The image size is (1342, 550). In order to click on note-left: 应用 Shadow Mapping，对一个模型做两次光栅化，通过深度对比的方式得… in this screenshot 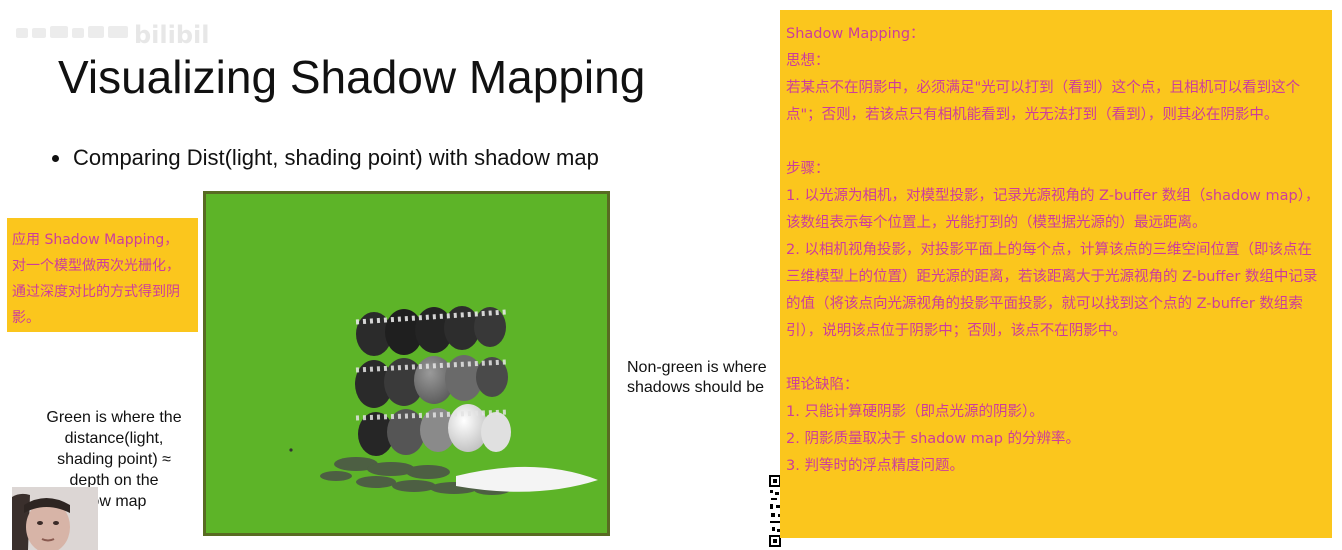, I will do `click(102, 275)`.